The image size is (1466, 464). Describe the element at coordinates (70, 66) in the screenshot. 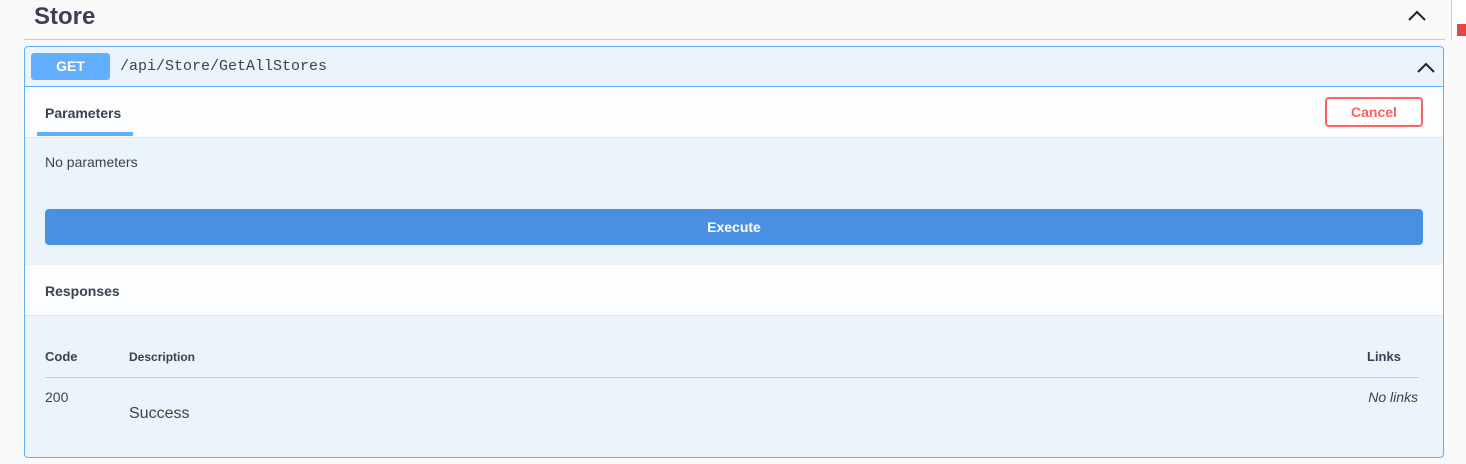

I see `http-method-badge: GET` at that location.